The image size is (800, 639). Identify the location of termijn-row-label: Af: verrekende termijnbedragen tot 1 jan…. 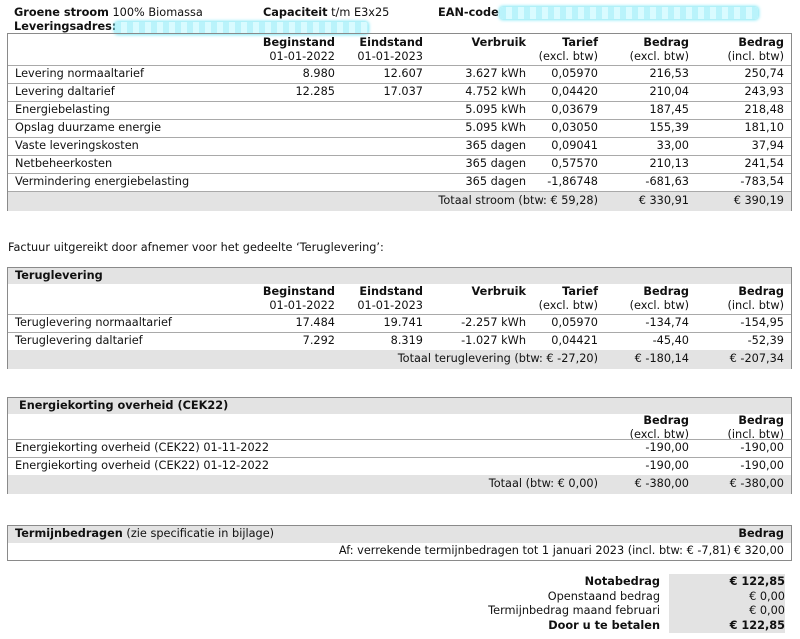
(534, 550).